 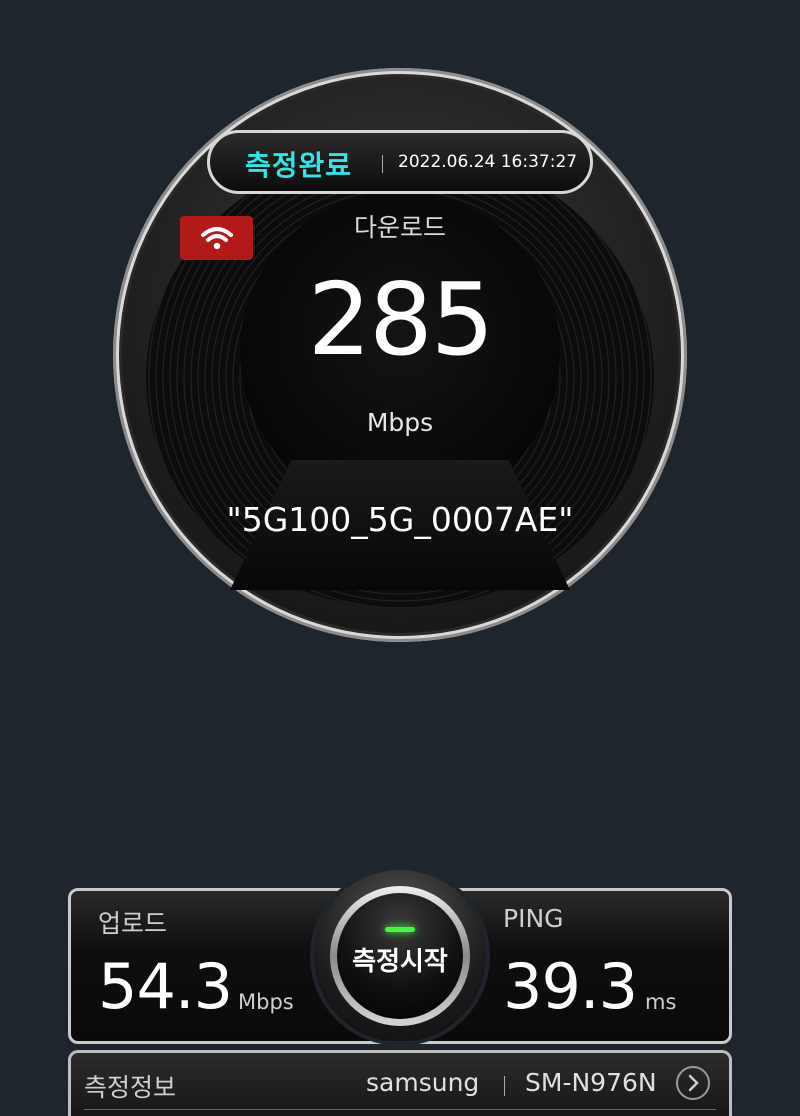 What do you see at coordinates (399, 227) in the screenshot?
I see `download-label: 다운로드` at bounding box center [399, 227].